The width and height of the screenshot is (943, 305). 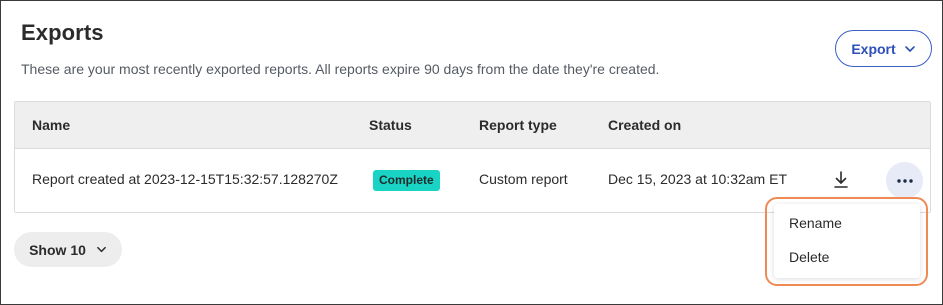 I want to click on more-horizontal-icon, so click(x=904, y=180).